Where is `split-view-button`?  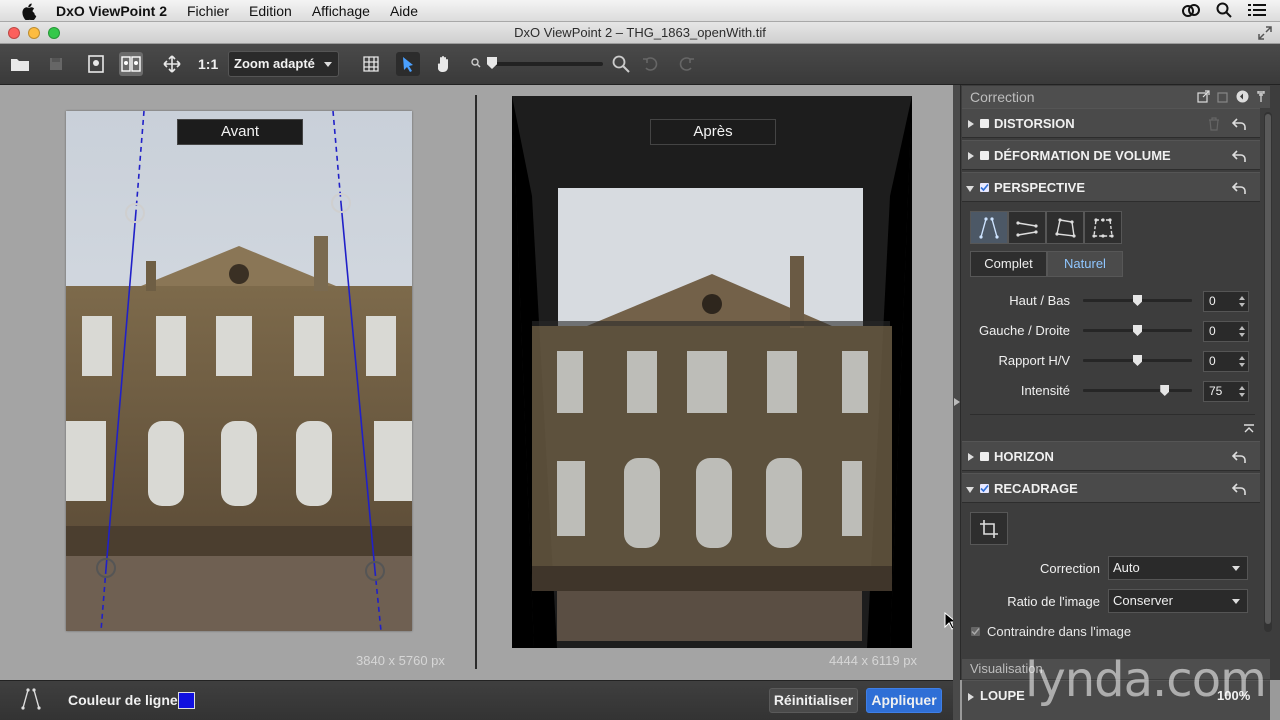 split-view-button is located at coordinates (131, 64).